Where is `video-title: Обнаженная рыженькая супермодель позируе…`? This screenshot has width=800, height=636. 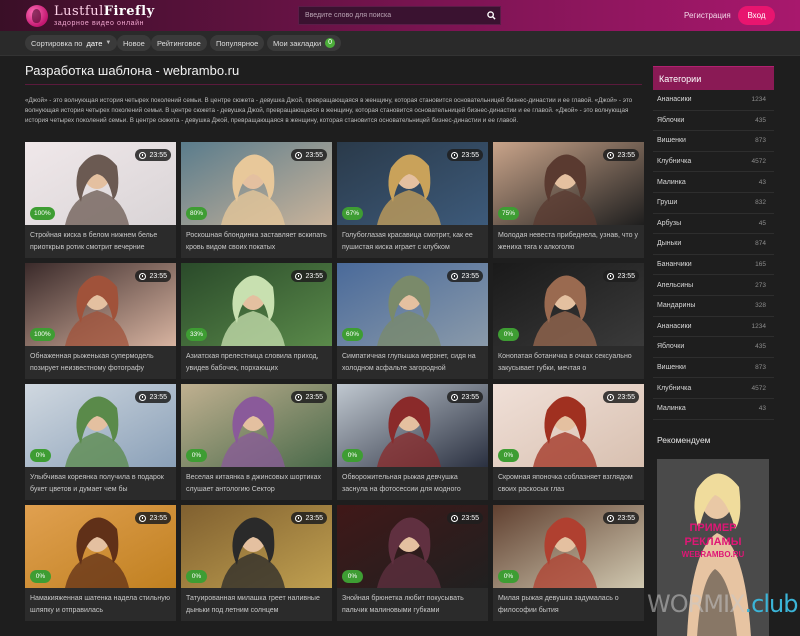
video-title: Обнаженная рыженькая супермодель позируе… is located at coordinates (101, 363).